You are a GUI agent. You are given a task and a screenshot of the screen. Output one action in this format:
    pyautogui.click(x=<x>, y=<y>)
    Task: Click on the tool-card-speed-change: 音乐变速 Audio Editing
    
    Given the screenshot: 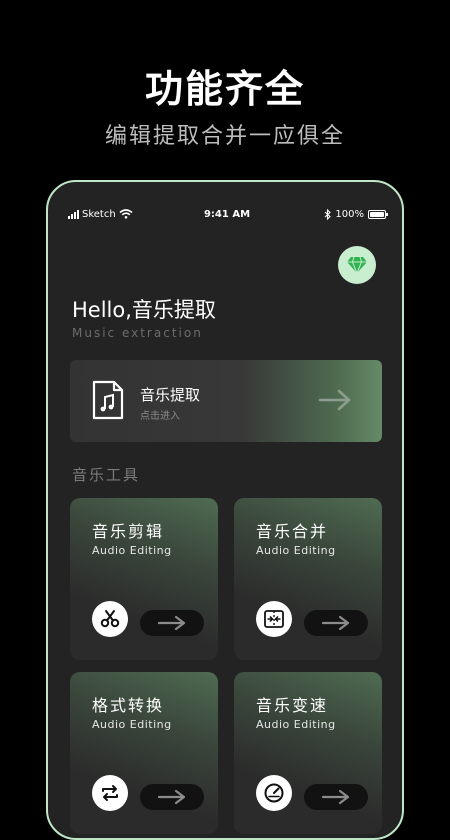 What is the action you would take?
    pyautogui.click(x=308, y=753)
    